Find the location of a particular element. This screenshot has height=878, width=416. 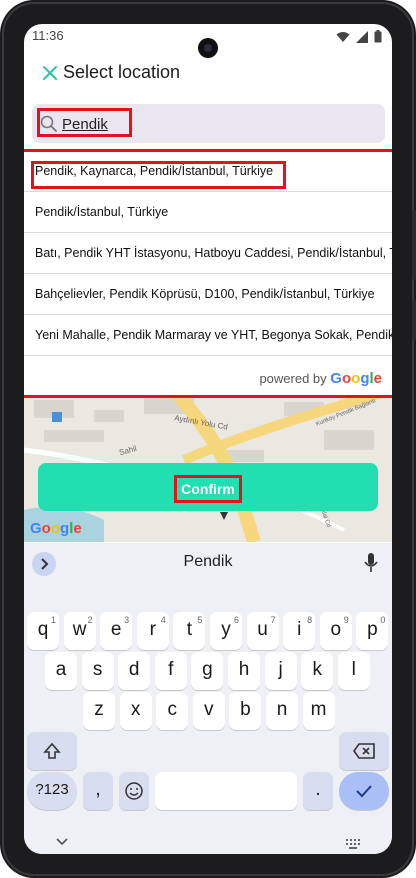

numbers-key: ?123 is located at coordinates (52, 791).